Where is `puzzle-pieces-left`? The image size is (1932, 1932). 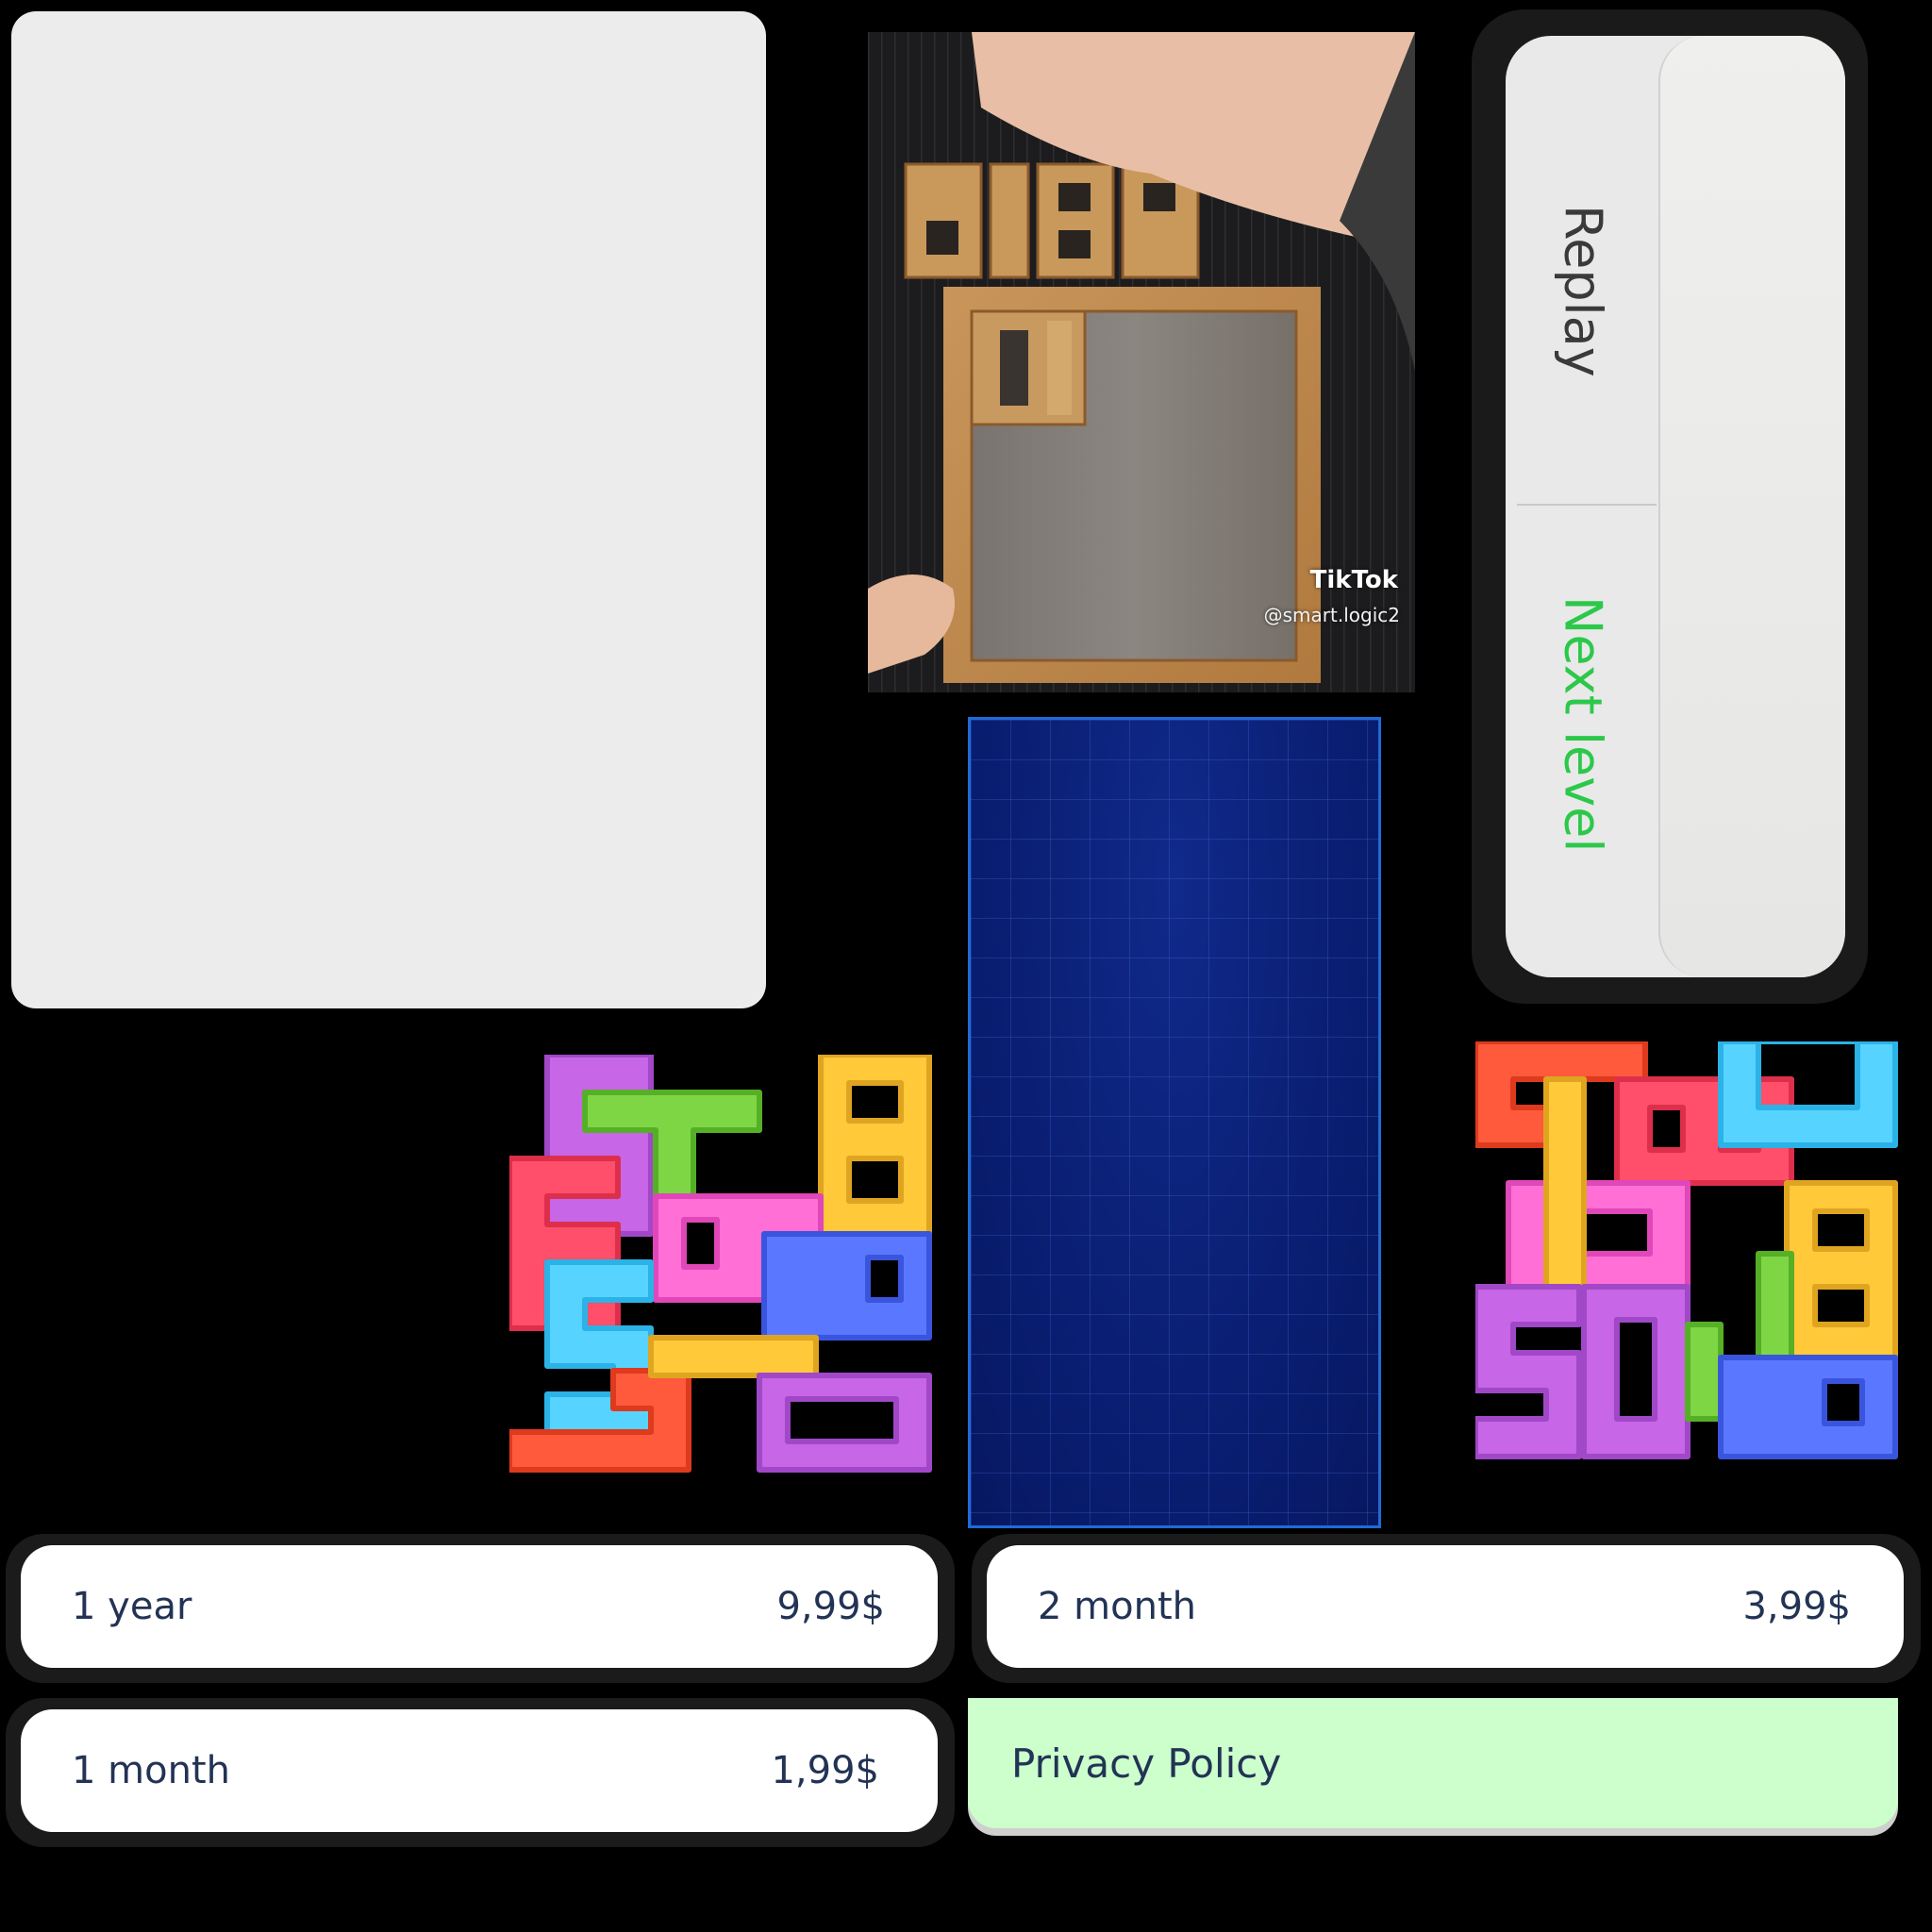 puzzle-pieces-left is located at coordinates (721, 1267).